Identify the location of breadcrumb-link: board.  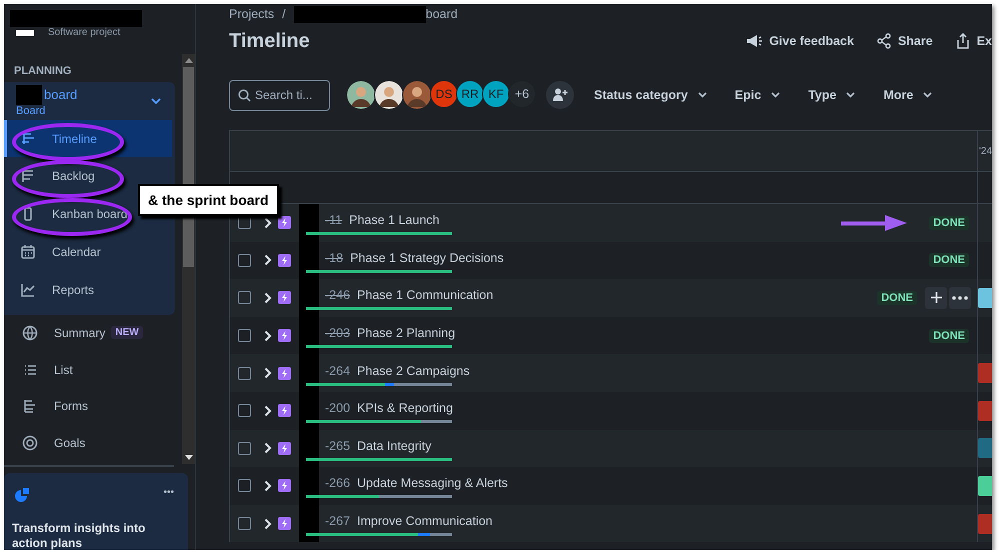
(442, 14).